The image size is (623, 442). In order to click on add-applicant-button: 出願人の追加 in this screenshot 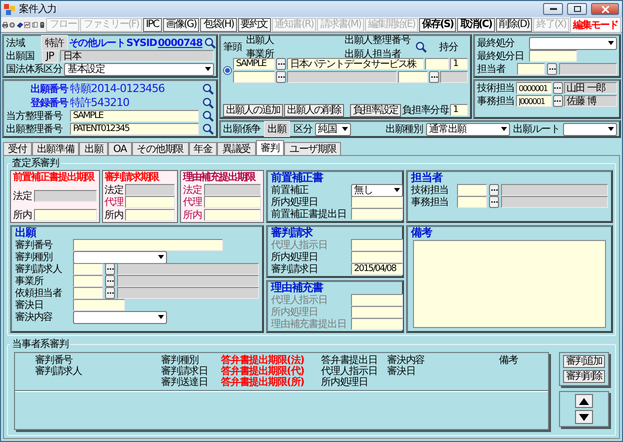, I will do `click(253, 110)`.